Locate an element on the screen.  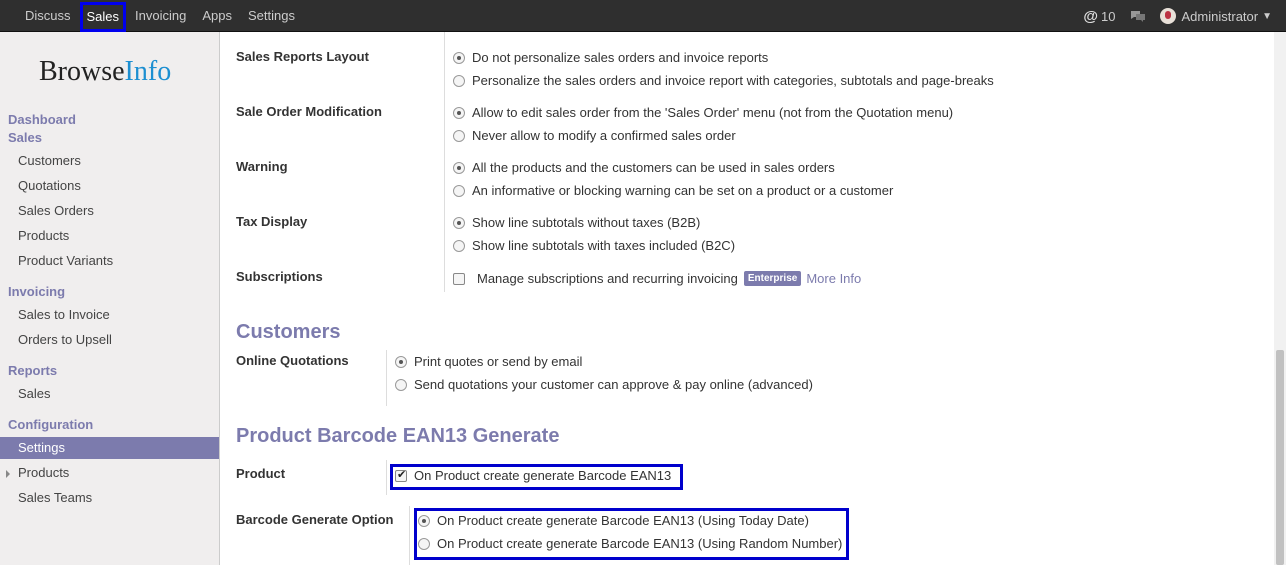
sidebar-head-invoicing: Invoicing is located at coordinates (37, 291).